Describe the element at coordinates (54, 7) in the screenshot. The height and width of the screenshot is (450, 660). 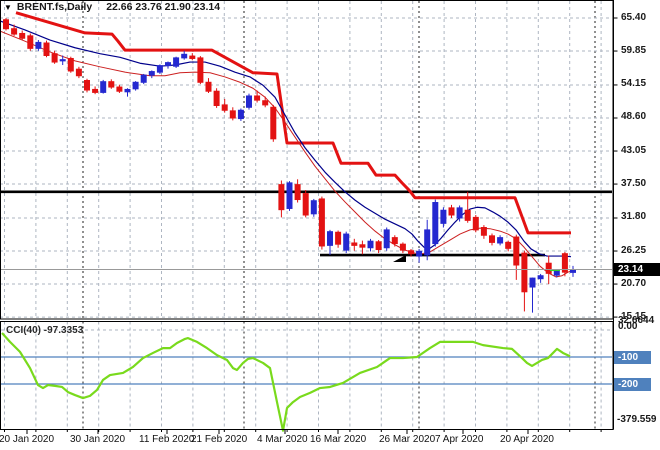
I see `chart-symbol-period: BRENT.fs,Daily` at that location.